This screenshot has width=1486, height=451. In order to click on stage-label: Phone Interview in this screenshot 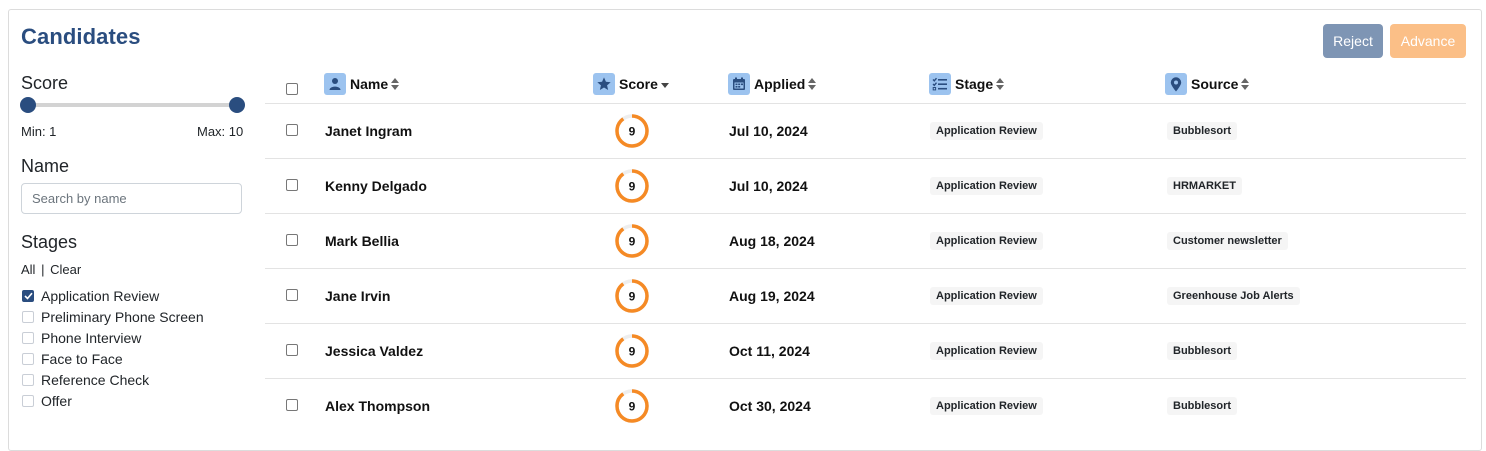, I will do `click(91, 338)`.